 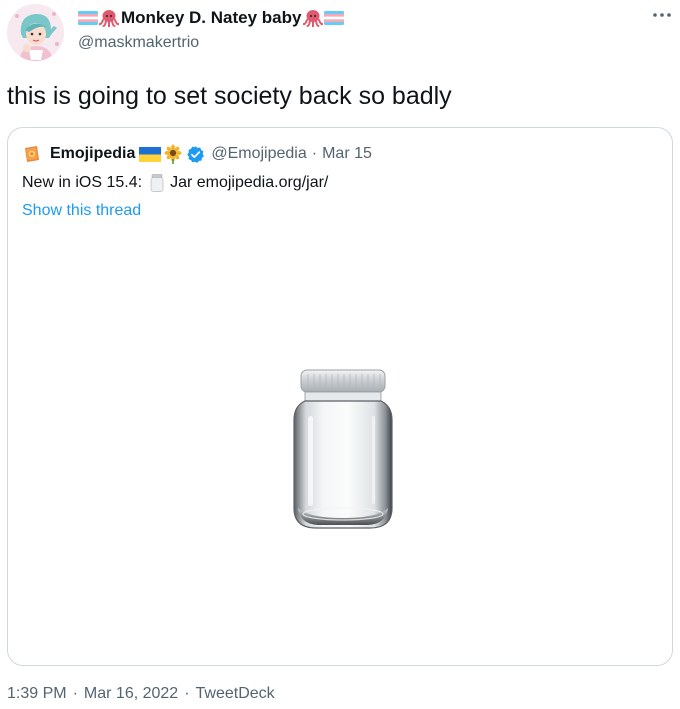 I want to click on emojipedia-avatar, so click(x=32, y=154).